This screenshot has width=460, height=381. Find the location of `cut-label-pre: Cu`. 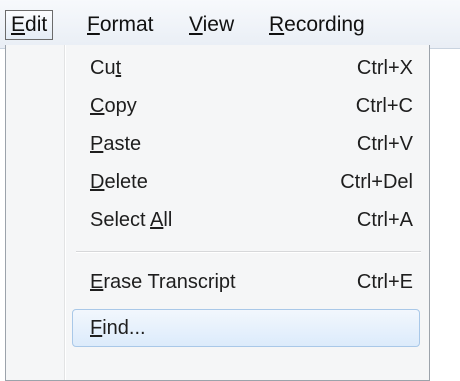

cut-label-pre: Cu is located at coordinates (103, 68).